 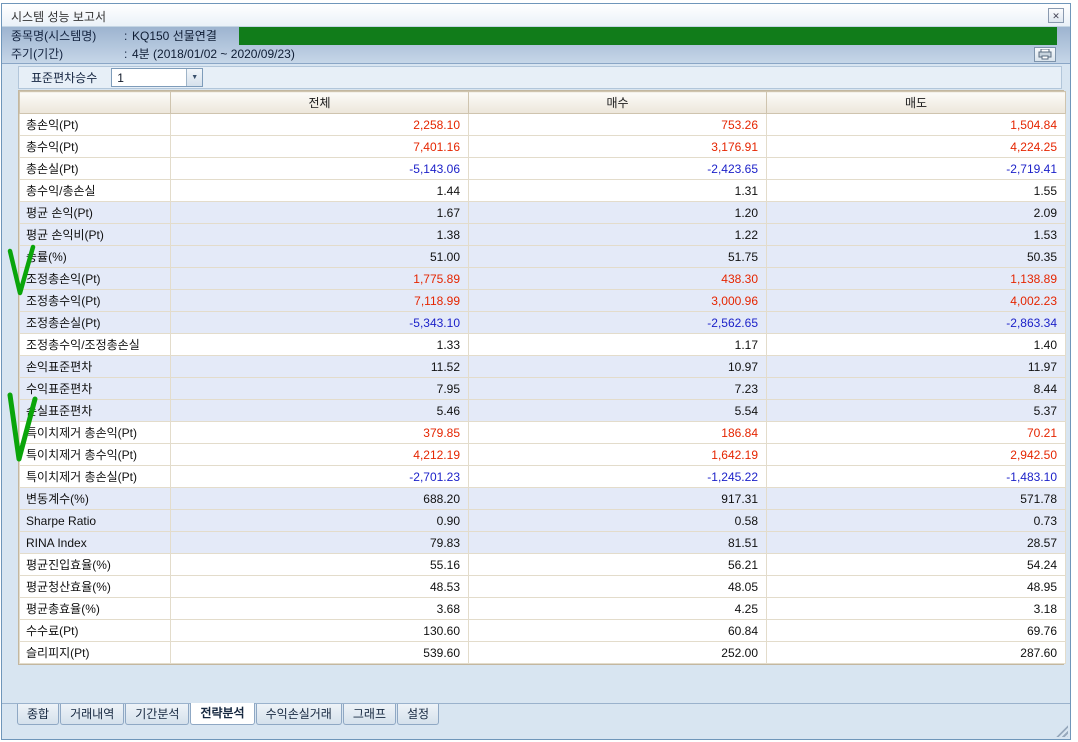 I want to click on value-long: 1.20, so click(x=617, y=212).